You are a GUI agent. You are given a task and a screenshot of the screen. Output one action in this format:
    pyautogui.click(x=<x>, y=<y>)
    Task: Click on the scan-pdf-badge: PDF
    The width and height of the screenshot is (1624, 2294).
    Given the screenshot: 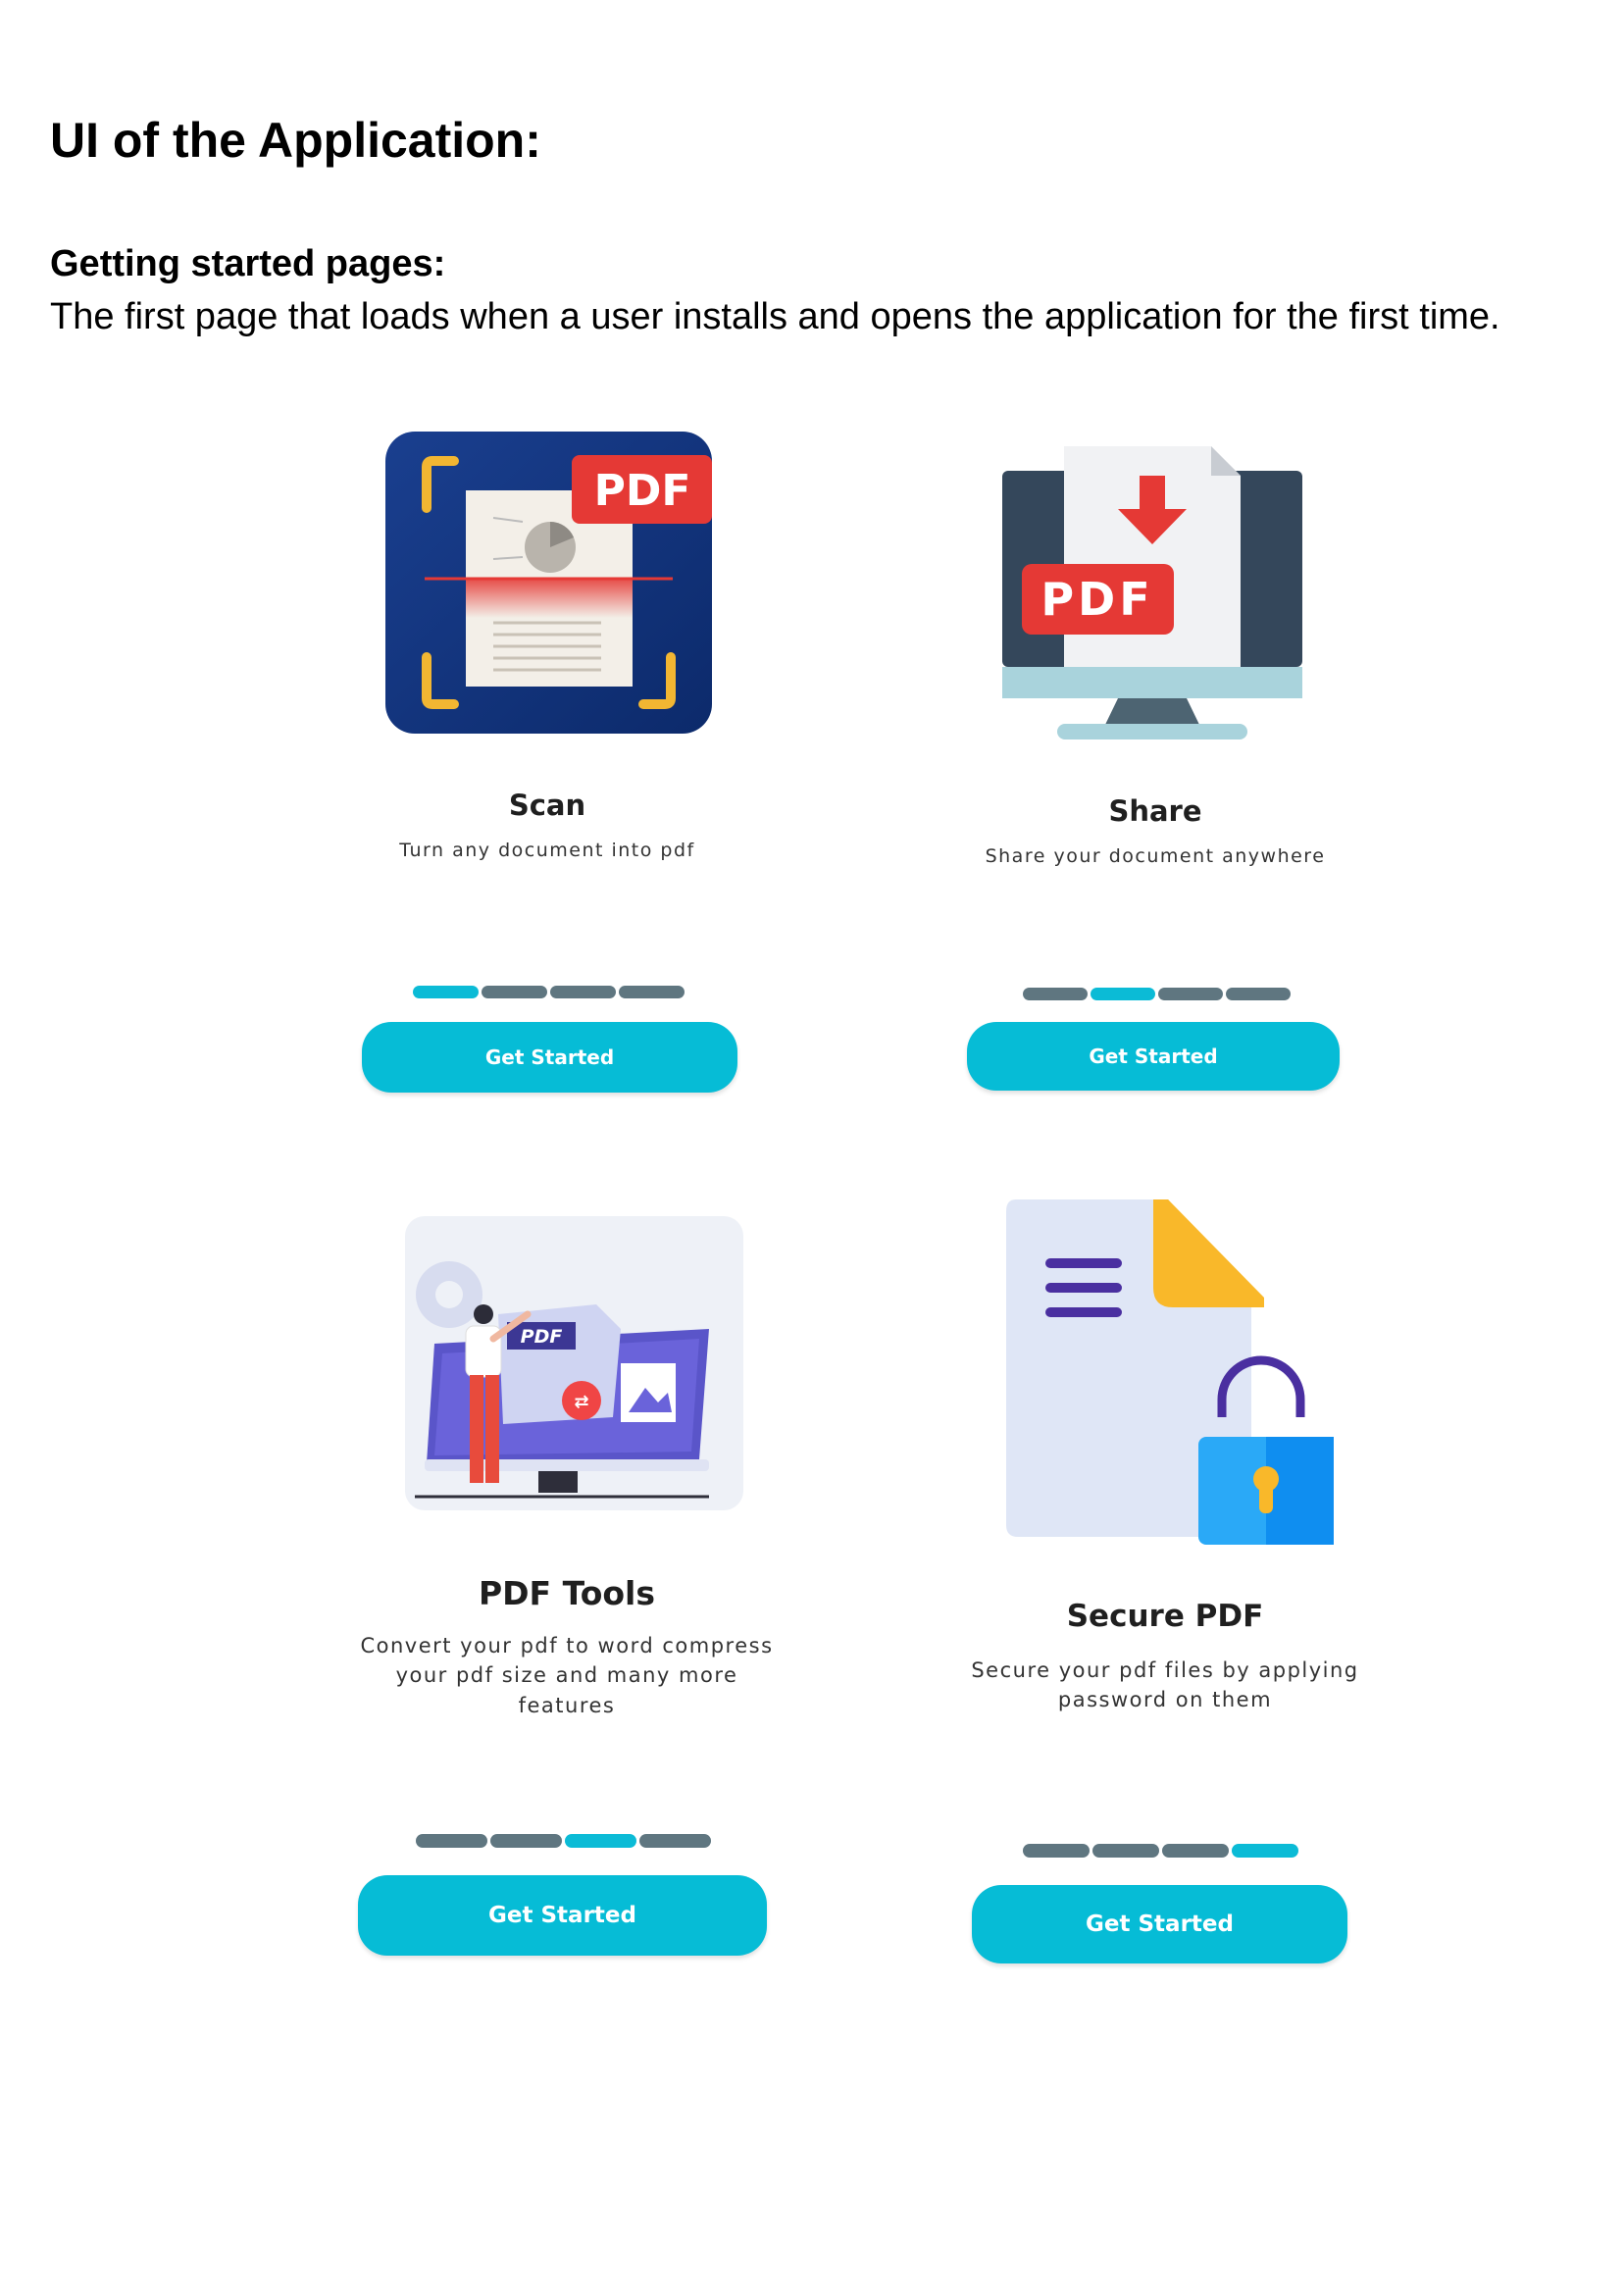 What is the action you would take?
    pyautogui.click(x=642, y=491)
    